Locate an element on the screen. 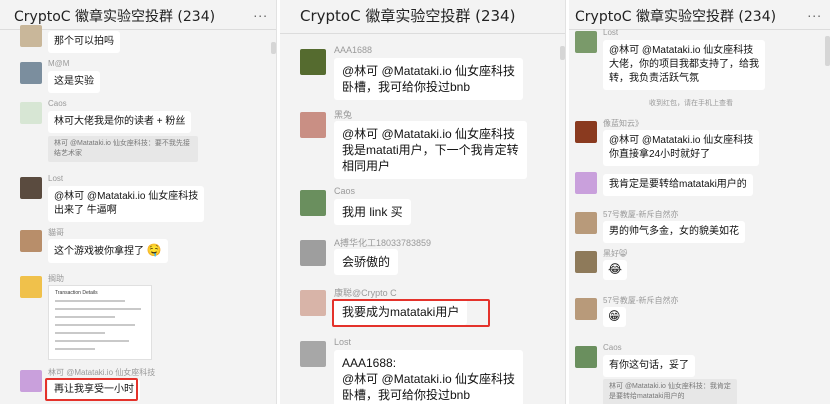 The image size is (830, 404). message-bubble: 我用 link 买 is located at coordinates (372, 212).